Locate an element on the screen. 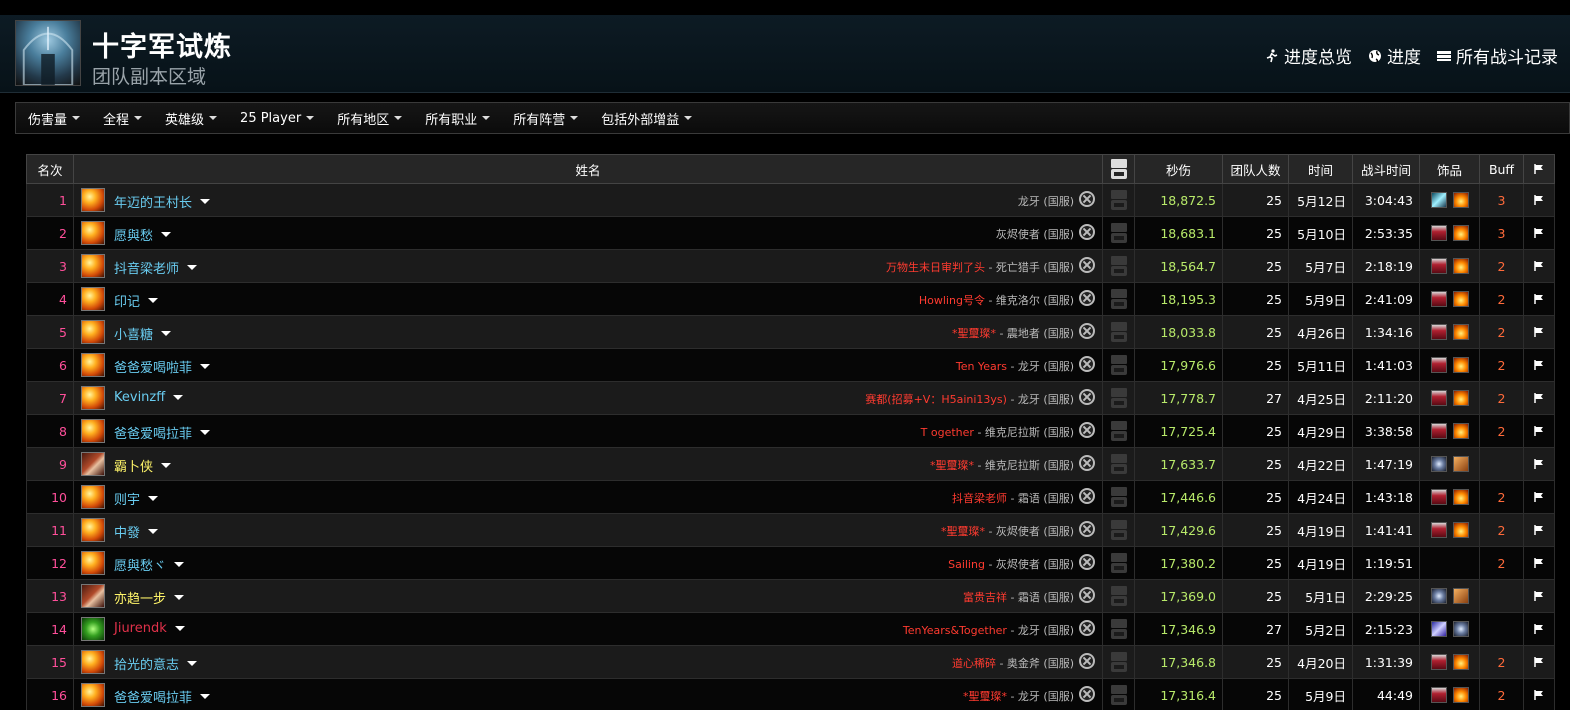 The image size is (1570, 710). filter-buffs: 包括外部增益 is located at coordinates (647, 118).